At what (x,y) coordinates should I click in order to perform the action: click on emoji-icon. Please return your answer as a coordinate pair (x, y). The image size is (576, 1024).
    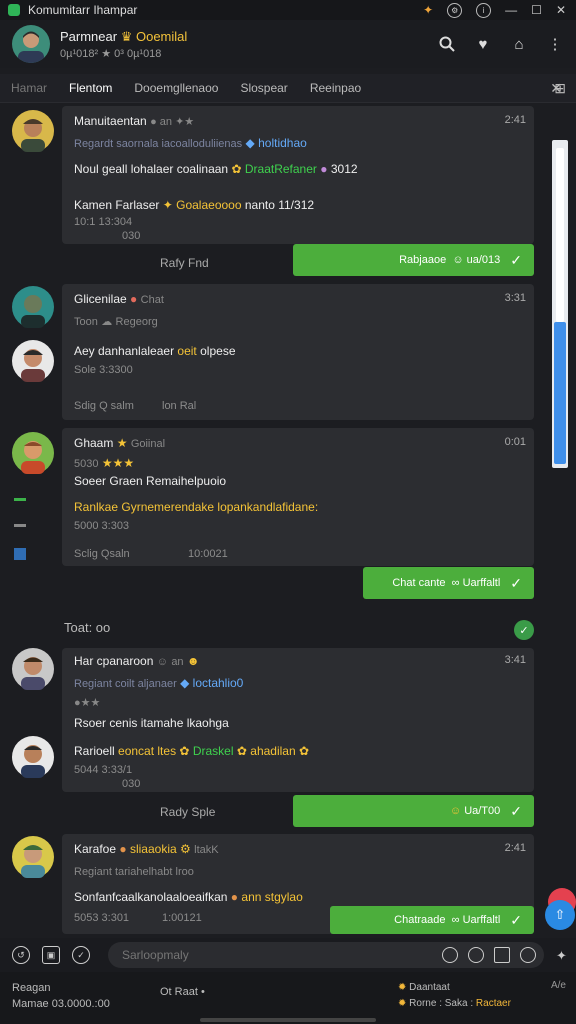
    Looking at the image, I should click on (450, 955).